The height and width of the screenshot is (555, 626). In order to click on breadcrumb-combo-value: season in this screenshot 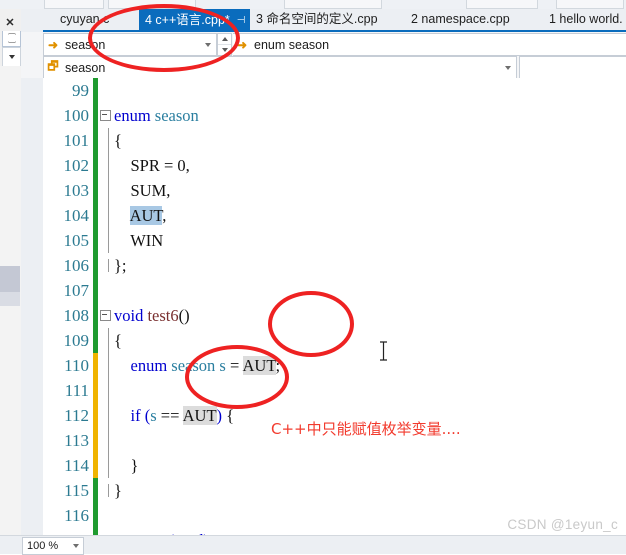, I will do `click(85, 67)`.